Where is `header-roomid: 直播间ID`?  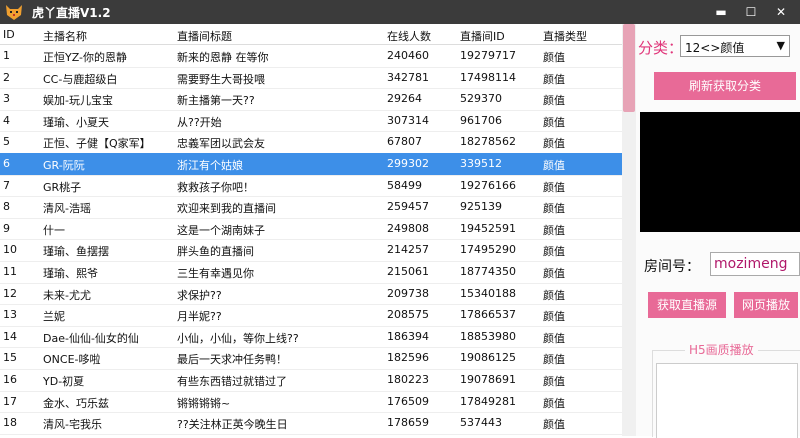 header-roomid: 直播间ID is located at coordinates (482, 36).